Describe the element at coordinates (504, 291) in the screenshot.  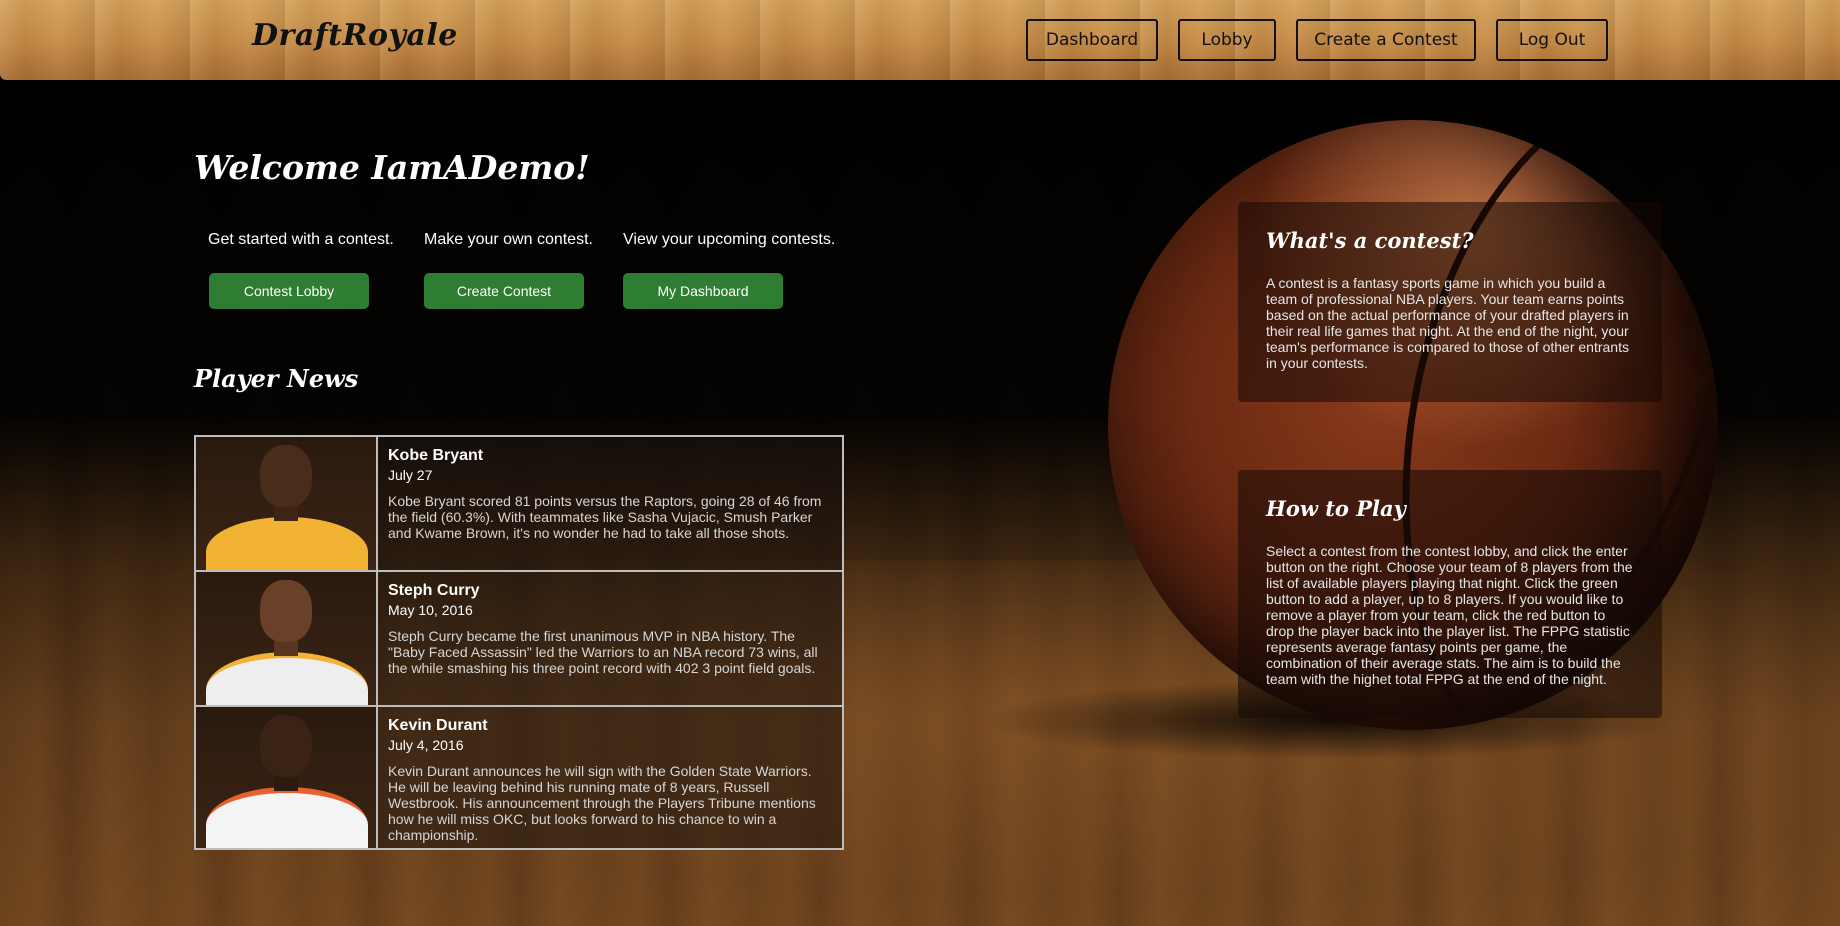
I see `create-contest-button: Create Contest` at that location.